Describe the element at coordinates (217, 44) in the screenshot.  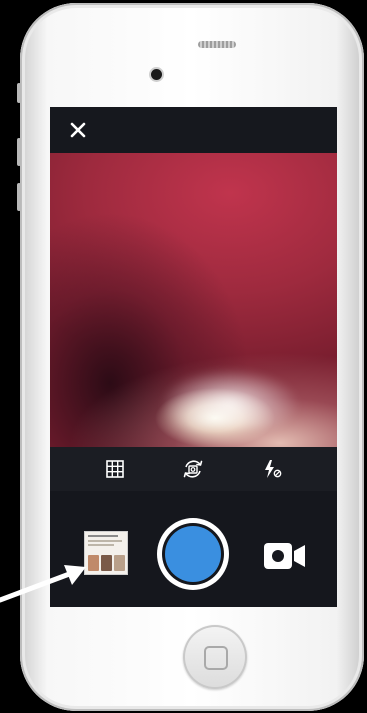
I see `earpiece-speaker` at that location.